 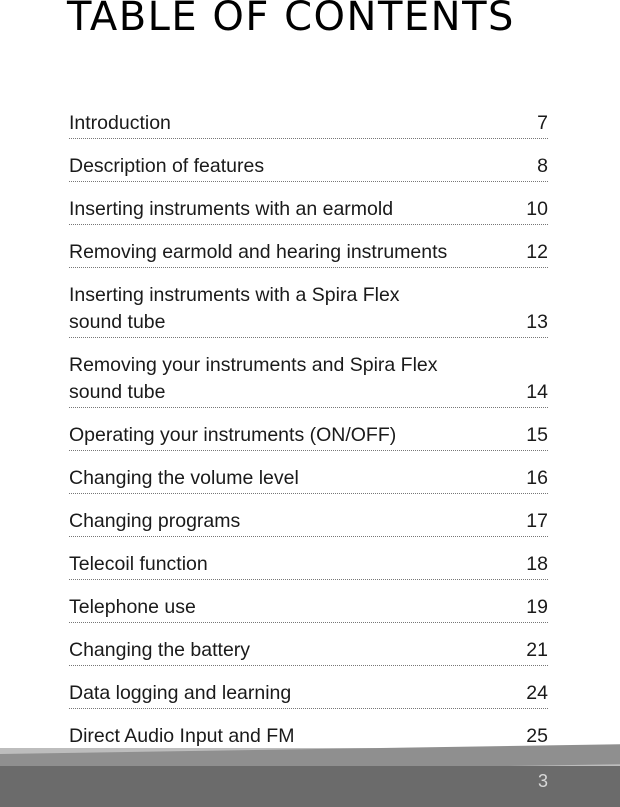 I want to click on toc-entry-label: Data logging and learning, so click(x=180, y=693).